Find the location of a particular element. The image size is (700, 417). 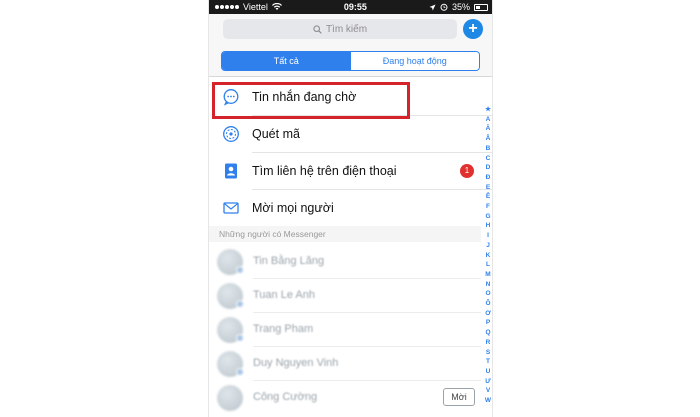

index-letter: J is located at coordinates (488, 246).